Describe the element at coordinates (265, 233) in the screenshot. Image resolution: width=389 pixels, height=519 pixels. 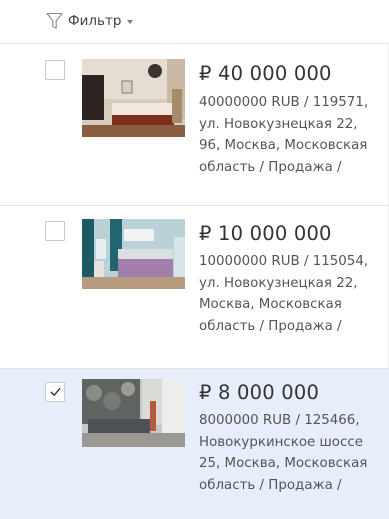
I see `listing-price: ₽ 10 000 000` at that location.